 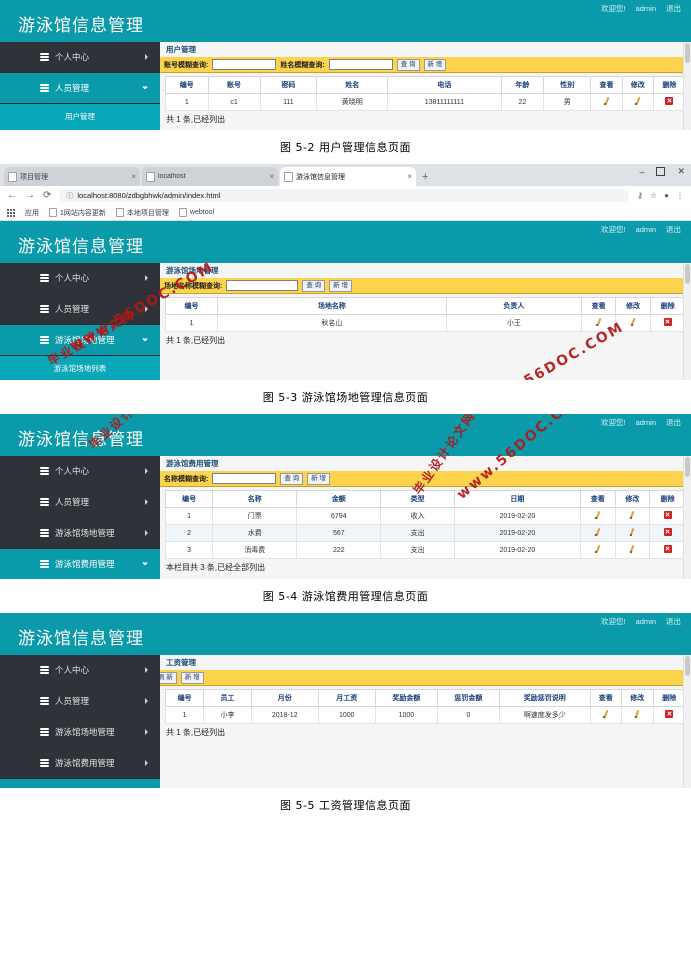 I want to click on forward-icon: →, so click(x=30, y=195).